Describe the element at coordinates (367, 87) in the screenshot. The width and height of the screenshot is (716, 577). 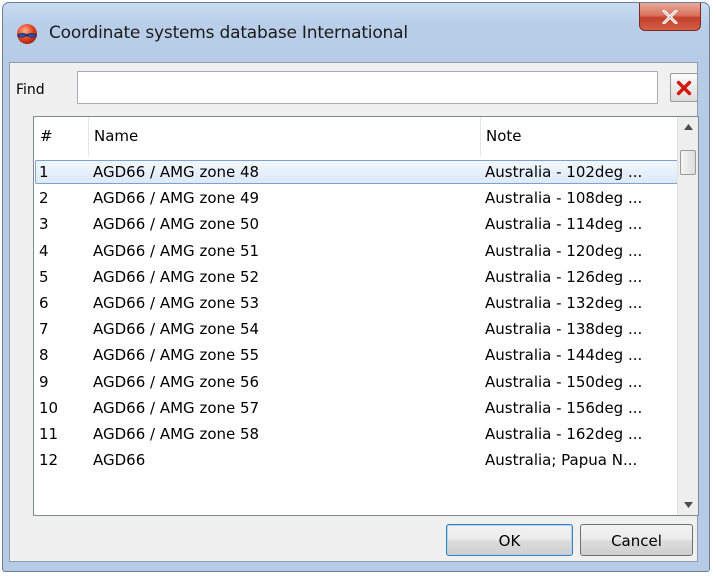
I see `find-input` at that location.